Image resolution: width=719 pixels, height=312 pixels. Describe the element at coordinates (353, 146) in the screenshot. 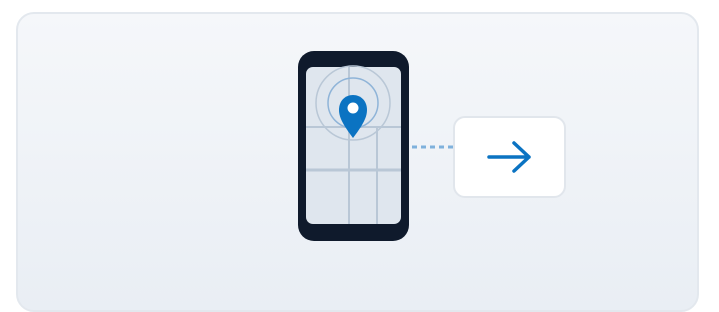

I see `smartphone-map-icon` at that location.